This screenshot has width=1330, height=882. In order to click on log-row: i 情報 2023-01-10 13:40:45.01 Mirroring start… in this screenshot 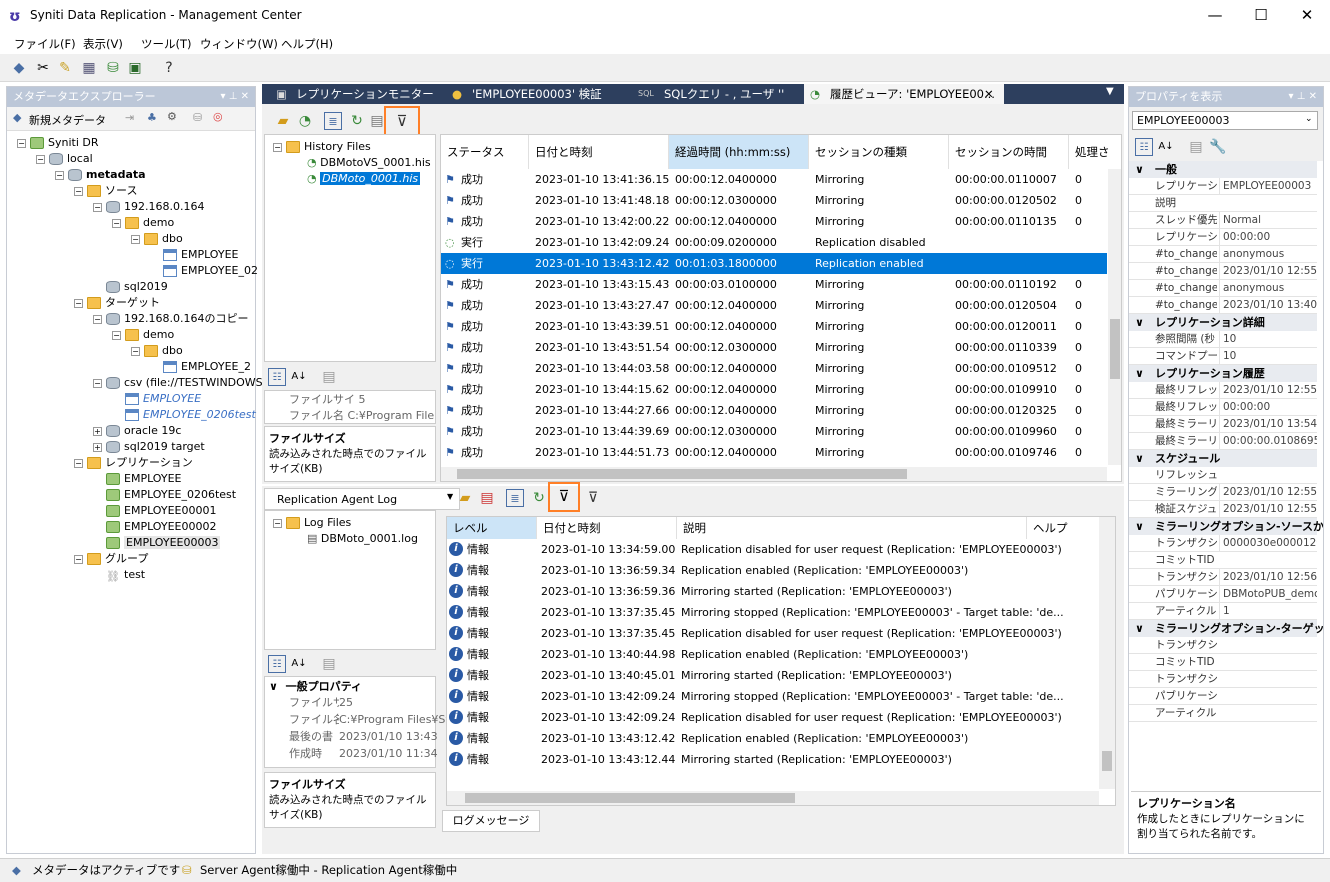, I will do `click(773, 675)`.